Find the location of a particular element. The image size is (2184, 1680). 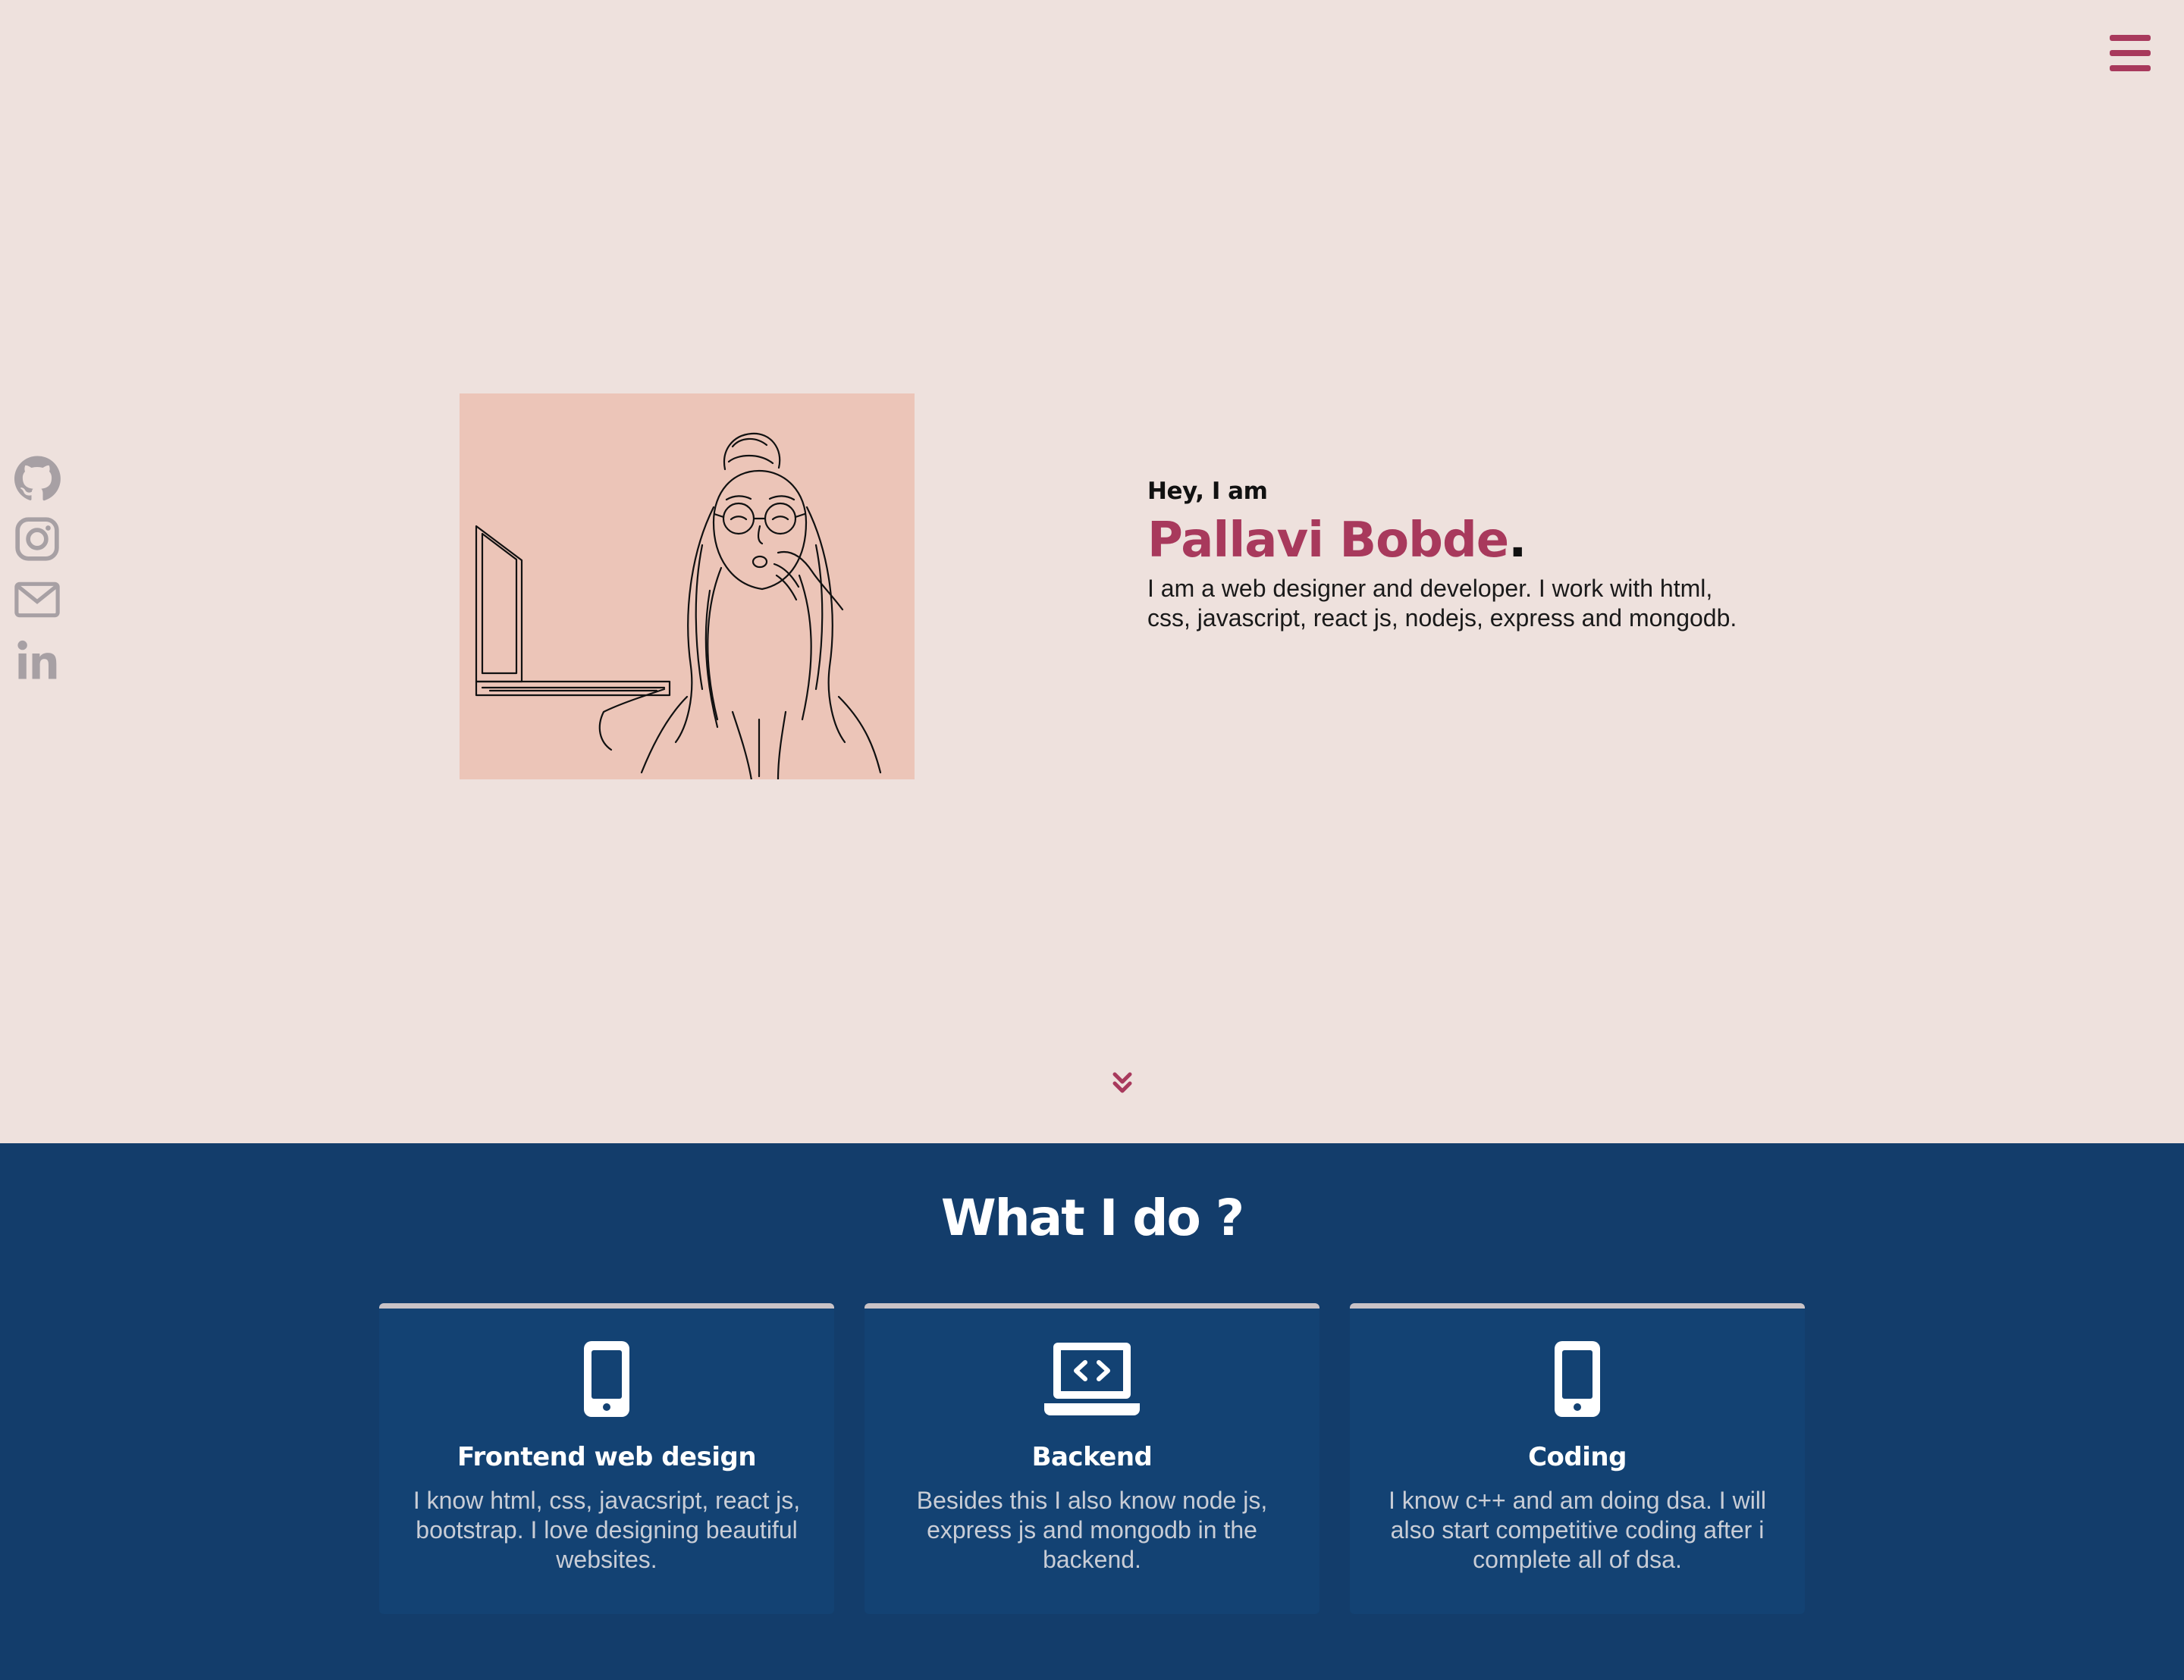

service-card-title: Frontend web design is located at coordinates (607, 1457).